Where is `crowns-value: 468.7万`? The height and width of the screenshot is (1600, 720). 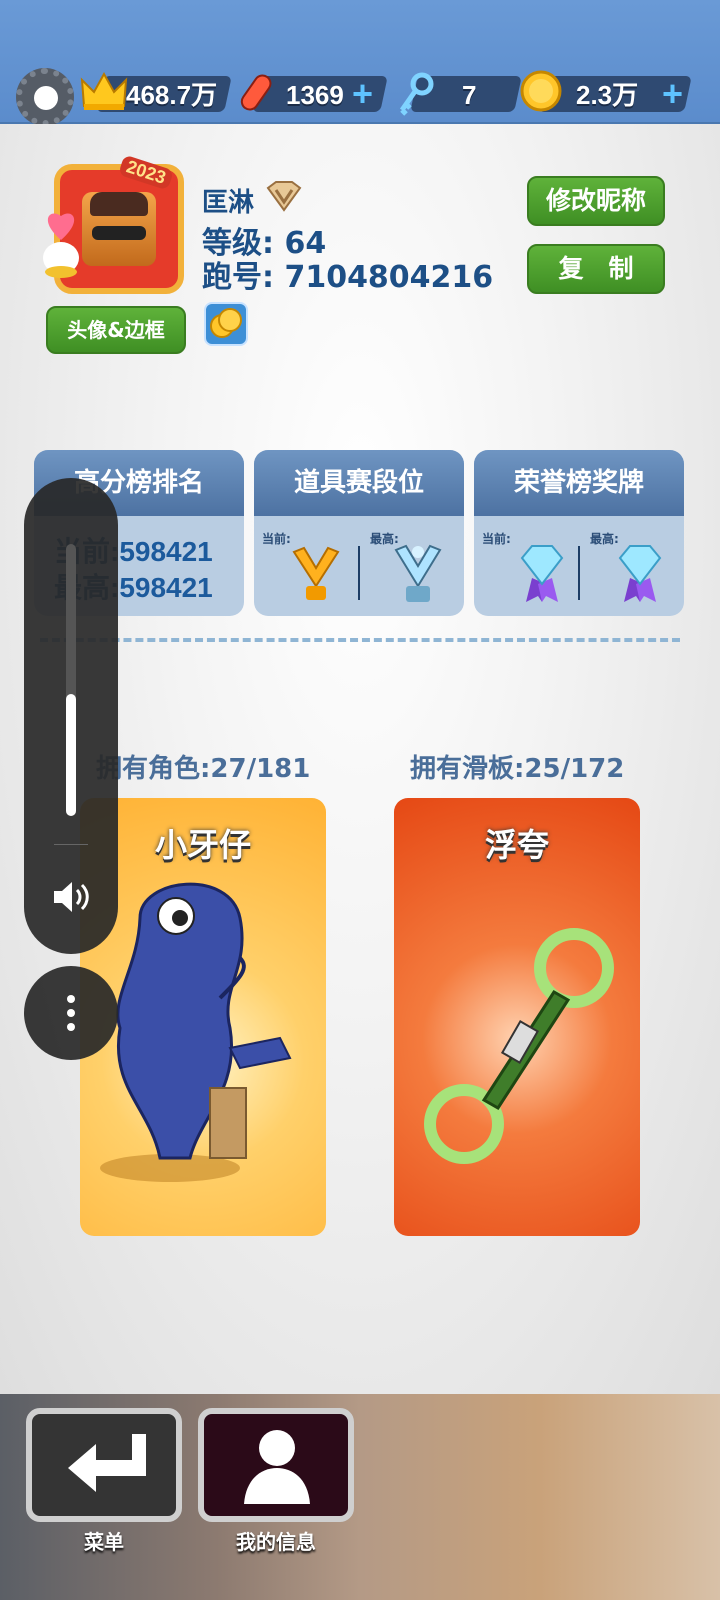 crowns-value: 468.7万 is located at coordinates (172, 95).